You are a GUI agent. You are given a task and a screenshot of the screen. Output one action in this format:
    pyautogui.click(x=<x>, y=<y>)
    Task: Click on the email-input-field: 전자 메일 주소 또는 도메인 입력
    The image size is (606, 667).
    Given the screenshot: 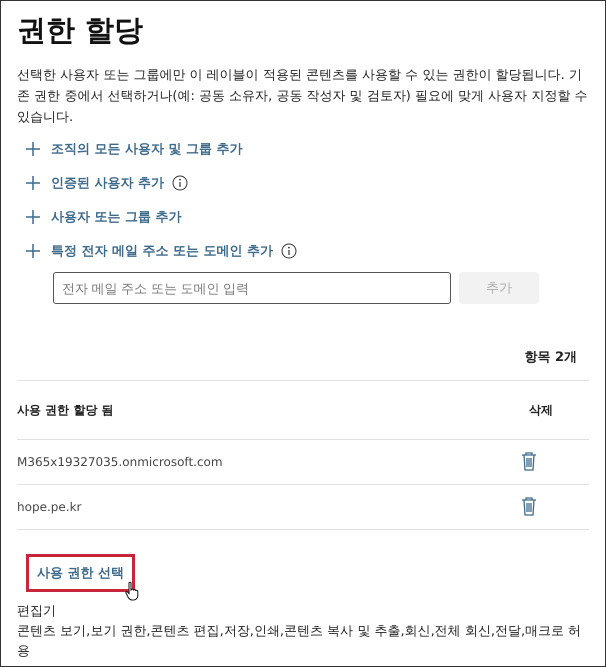 What is the action you would take?
    pyautogui.click(x=252, y=288)
    